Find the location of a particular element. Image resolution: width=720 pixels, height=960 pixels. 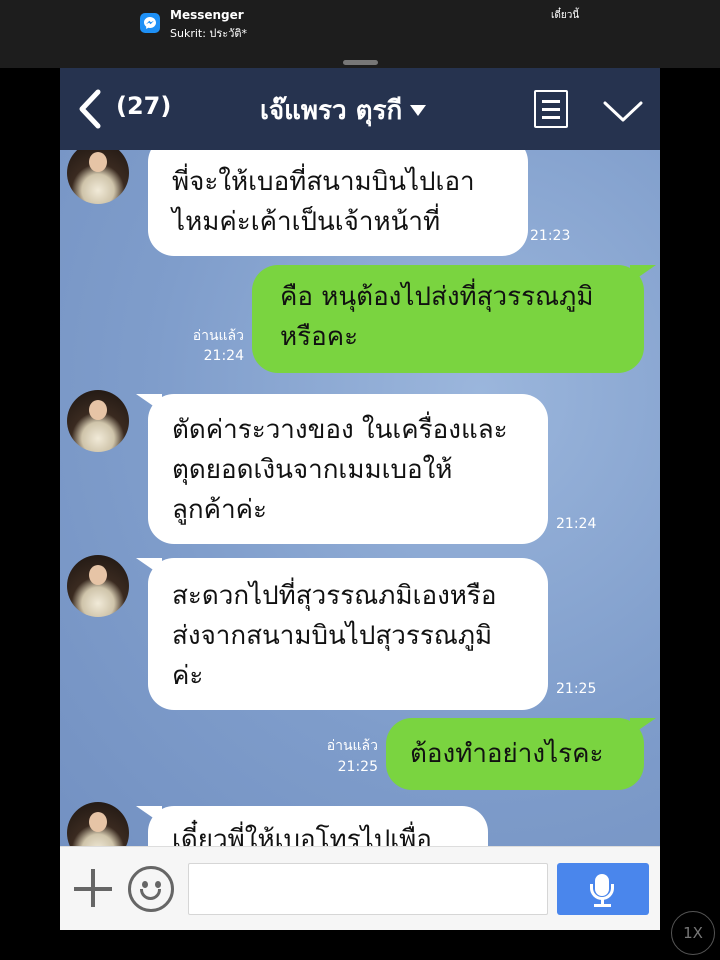

message-line: คือ หนุต้องไปส่งที่สุวรรณภูมิ is located at coordinates (437, 297).